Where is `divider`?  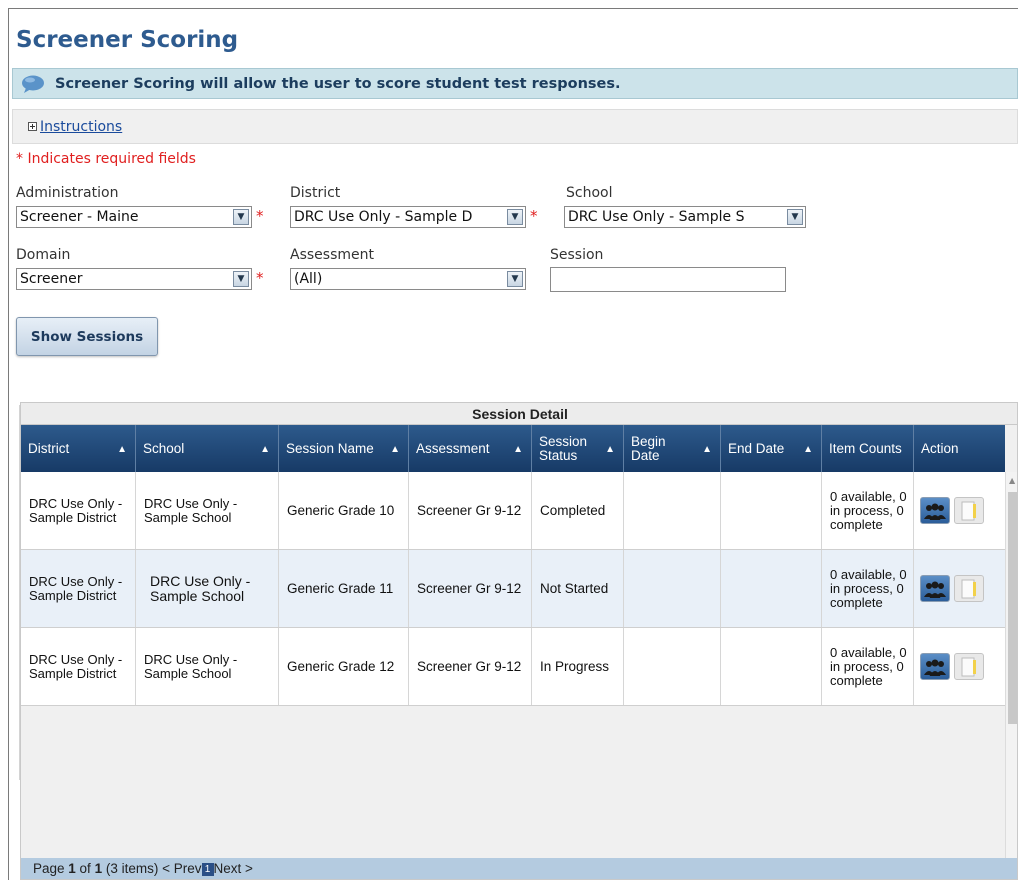
divider is located at coordinates (14, 592).